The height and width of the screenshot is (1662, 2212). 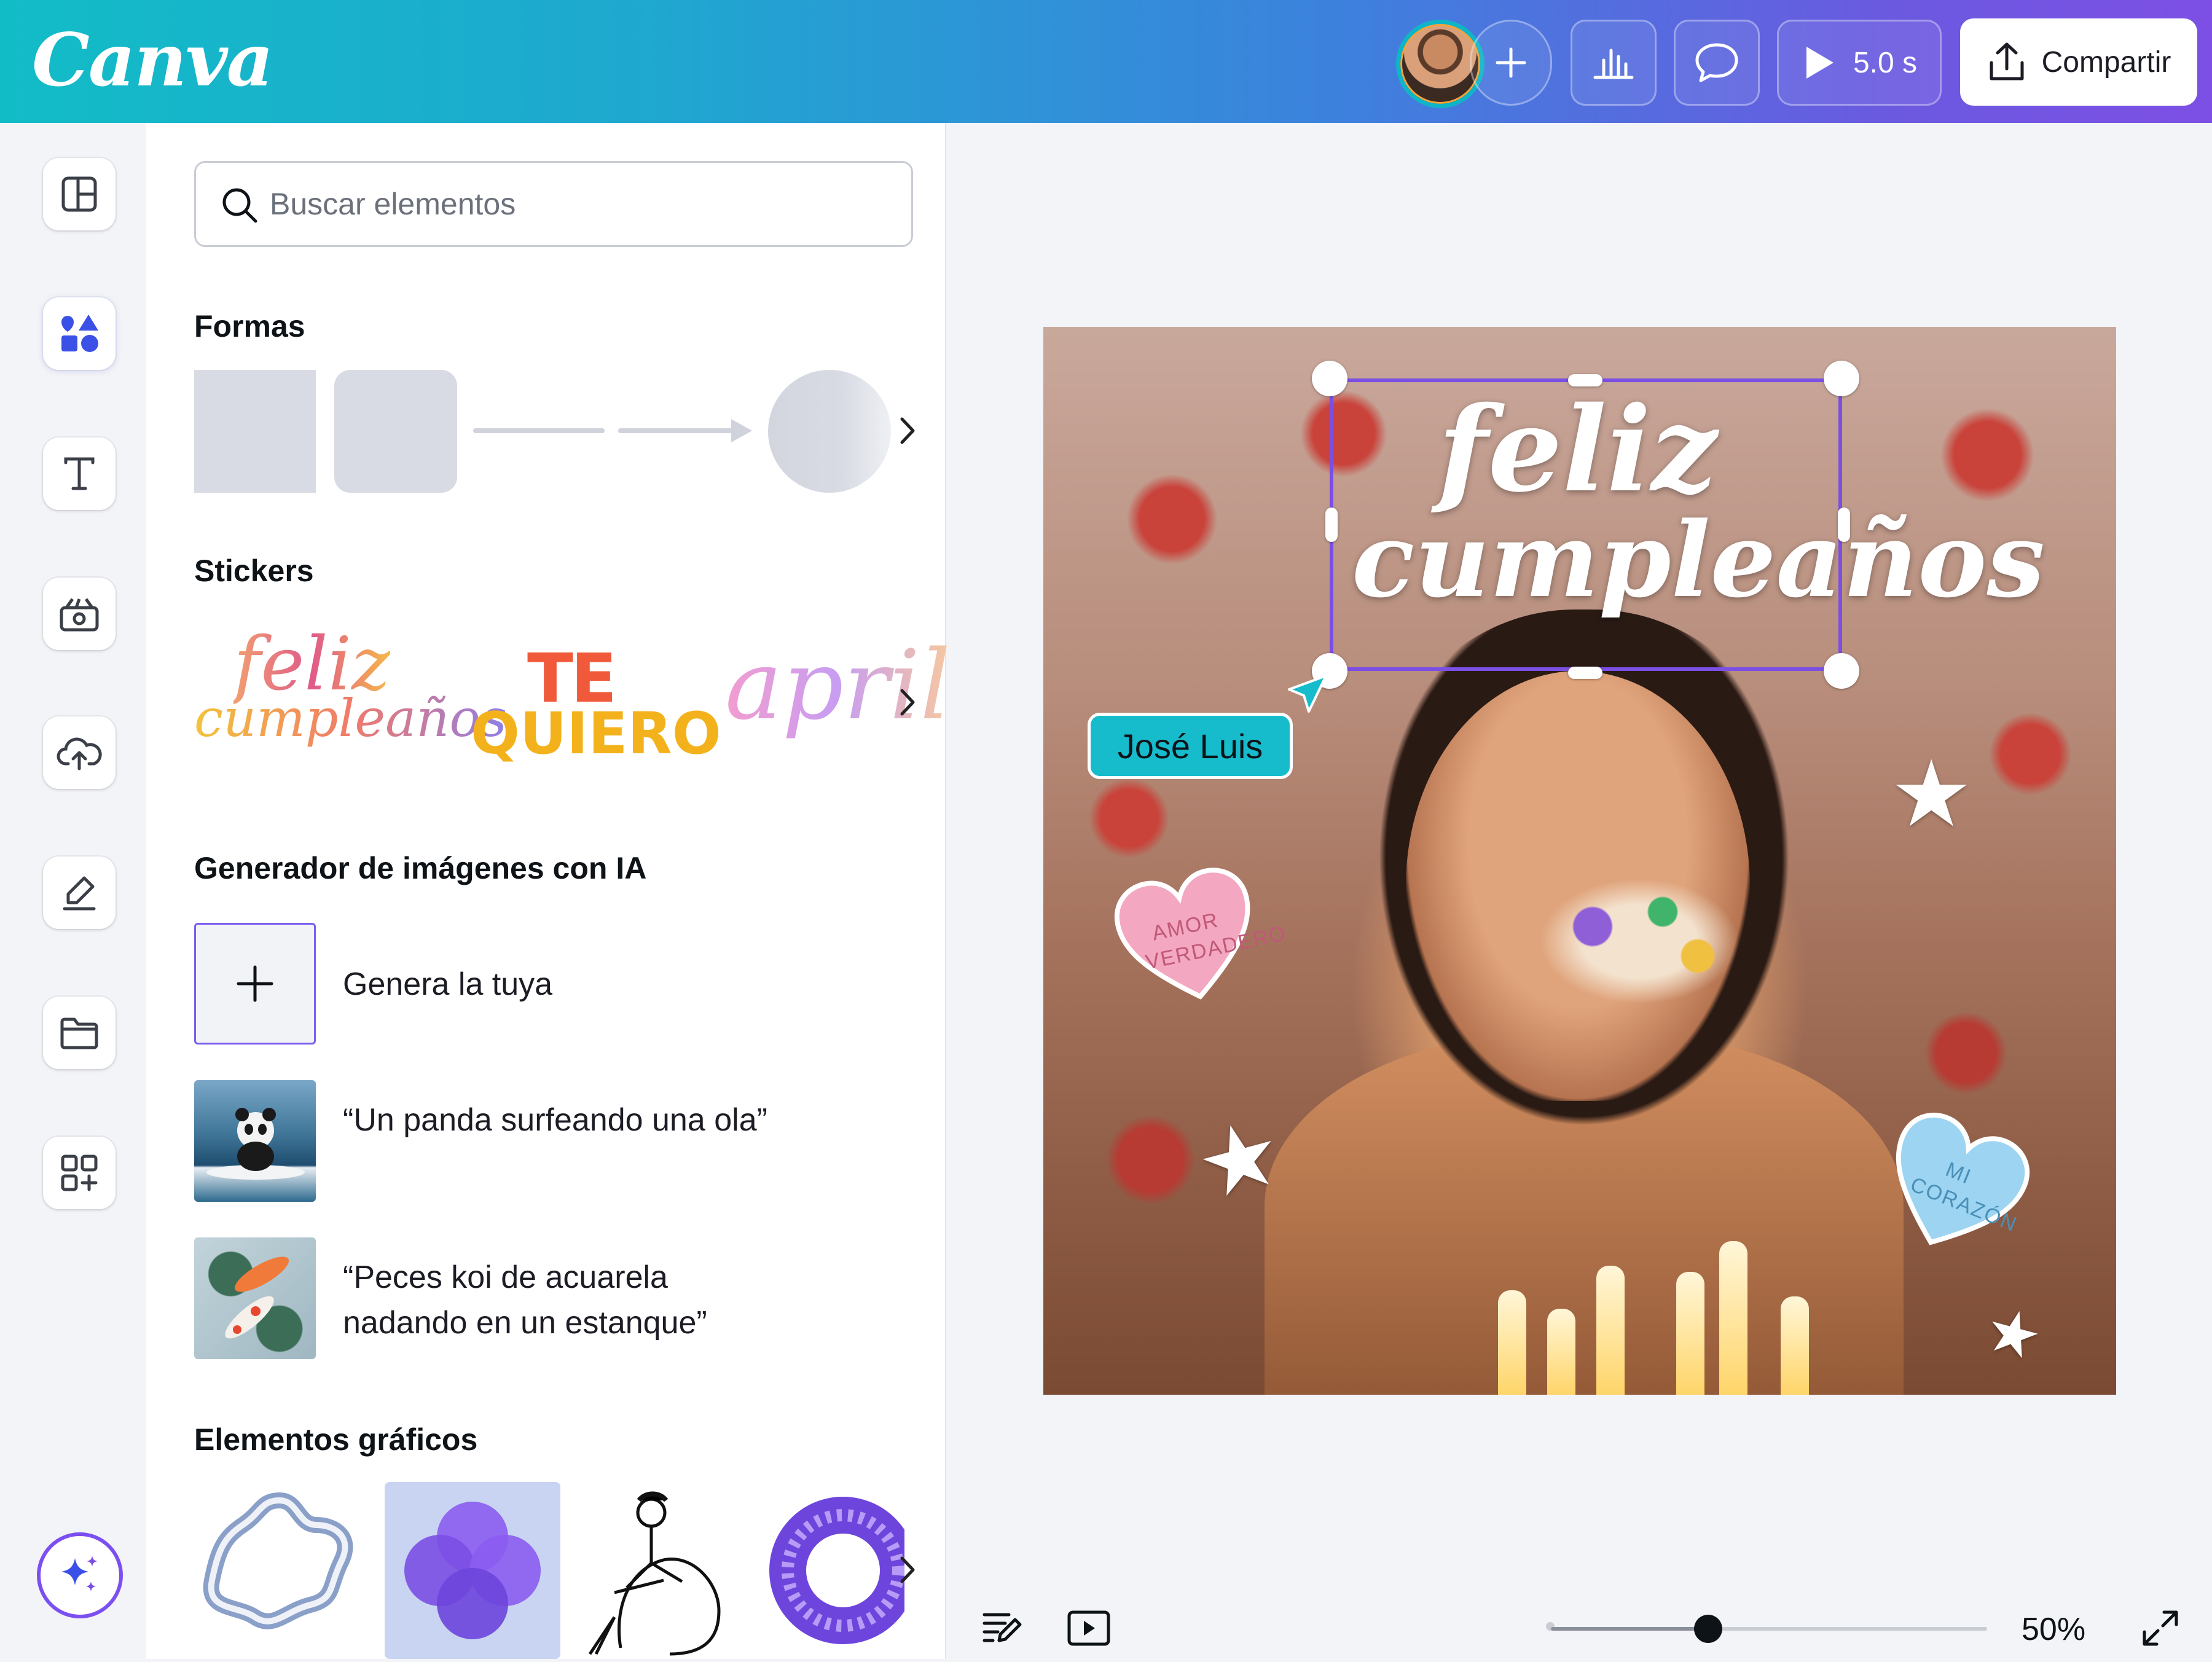 I want to click on shape-arrow-line, so click(x=679, y=430).